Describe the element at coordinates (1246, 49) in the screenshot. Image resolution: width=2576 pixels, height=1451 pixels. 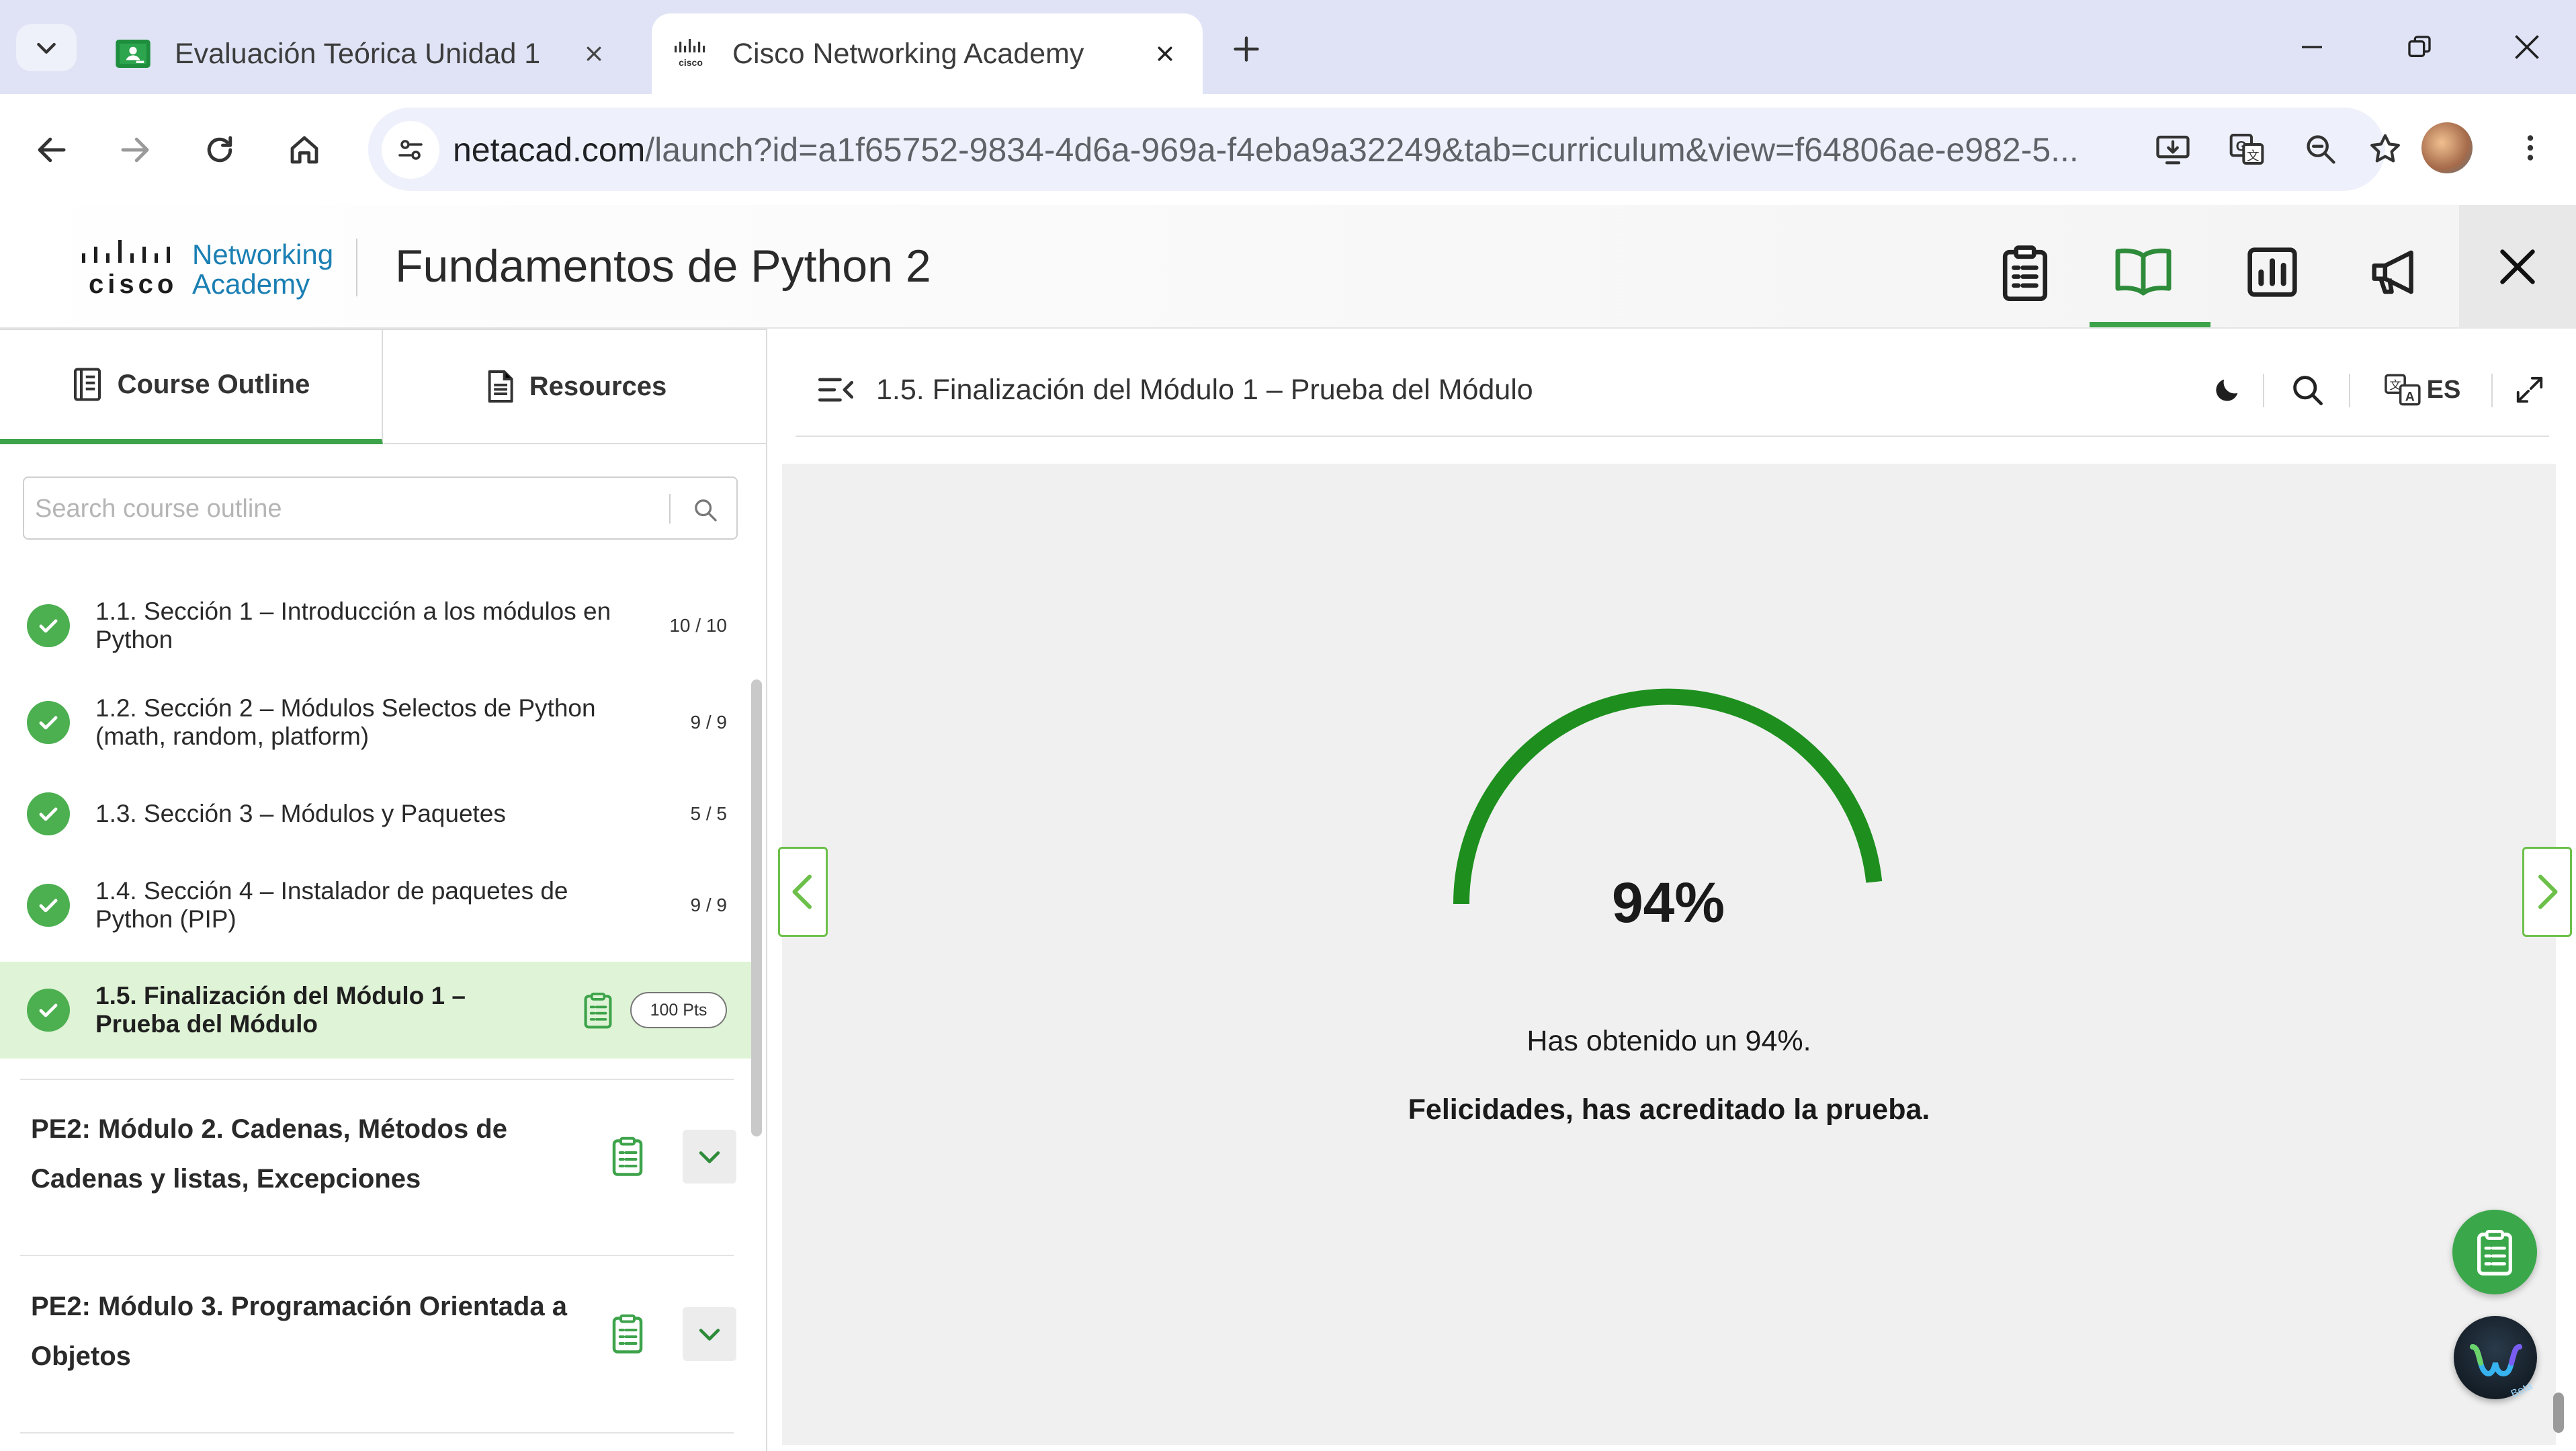
I see `new-tab-button` at that location.